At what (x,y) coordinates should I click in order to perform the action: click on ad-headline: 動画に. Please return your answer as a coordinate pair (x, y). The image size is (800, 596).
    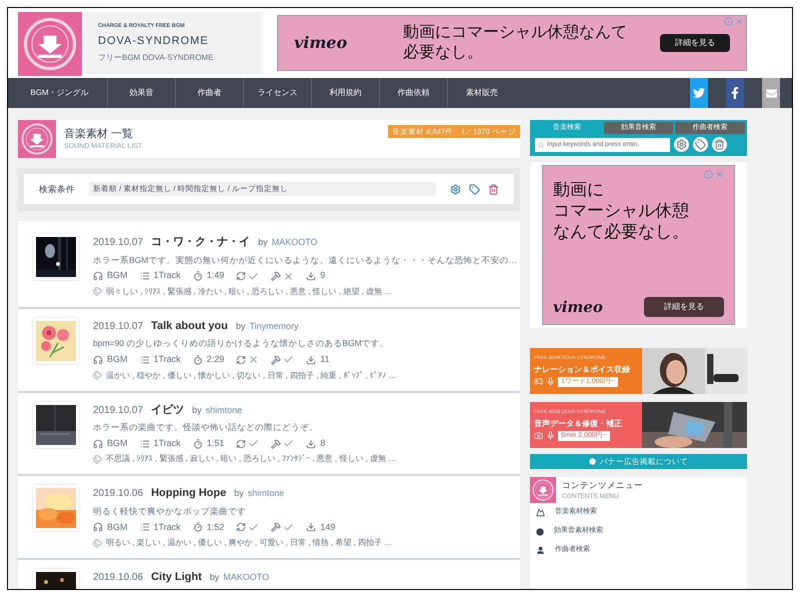
    Looking at the image, I should click on (579, 189).